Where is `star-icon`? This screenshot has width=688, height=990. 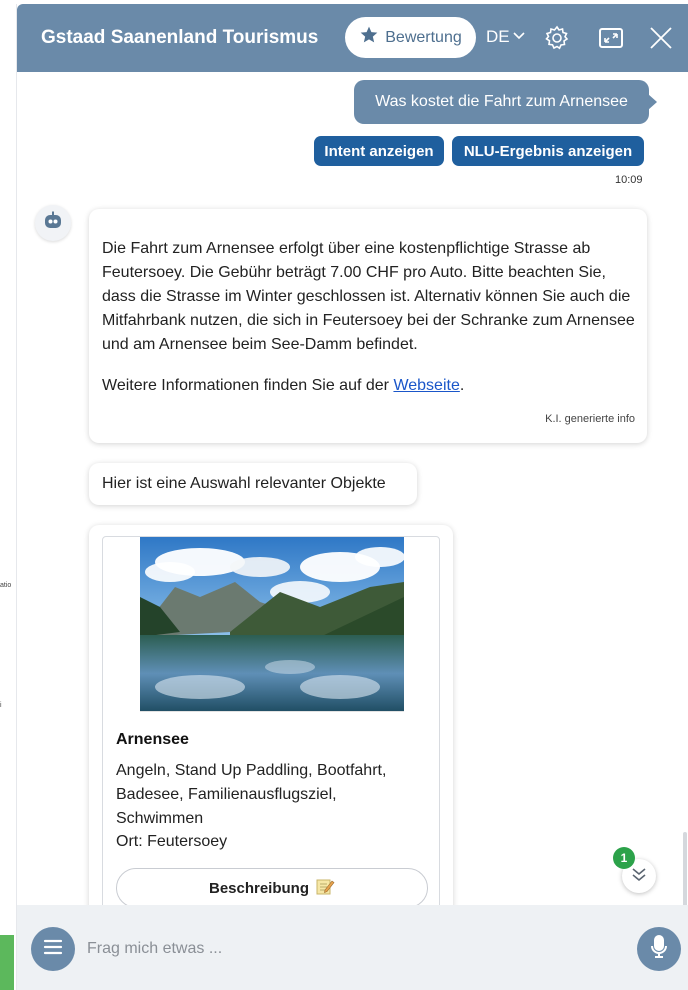
star-icon is located at coordinates (369, 37).